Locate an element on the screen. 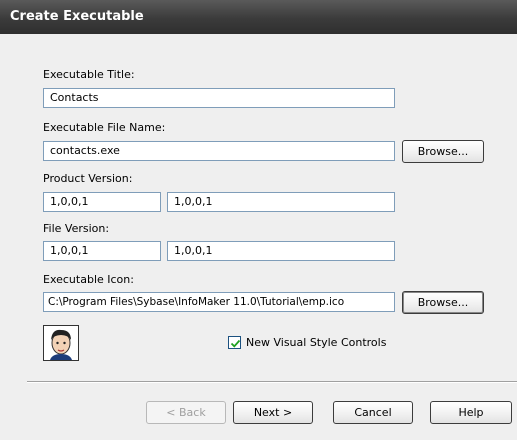 This screenshot has height=440, width=527. employee-face-icon is located at coordinates (61, 343).